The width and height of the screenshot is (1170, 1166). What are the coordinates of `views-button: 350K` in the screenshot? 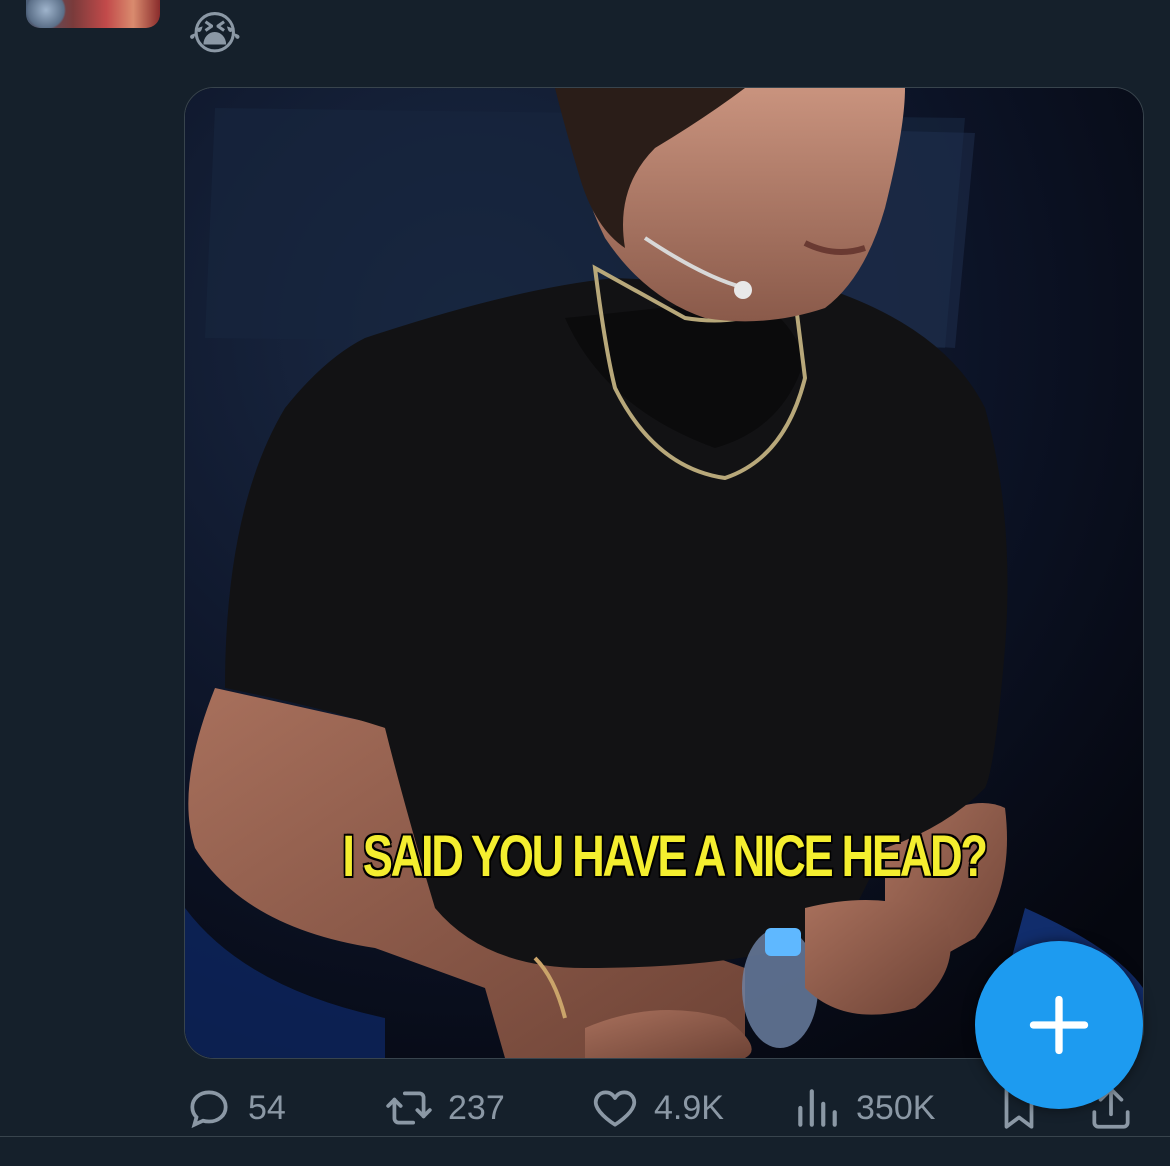 It's located at (863, 1108).